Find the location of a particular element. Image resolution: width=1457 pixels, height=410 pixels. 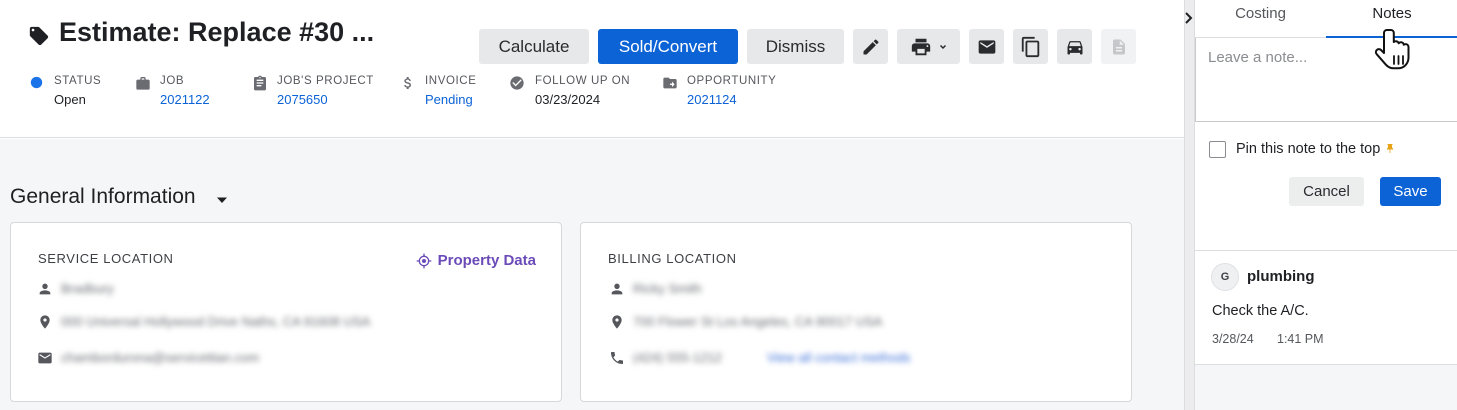

pin-note-row: Pin this note to the top is located at coordinates (1302, 149).